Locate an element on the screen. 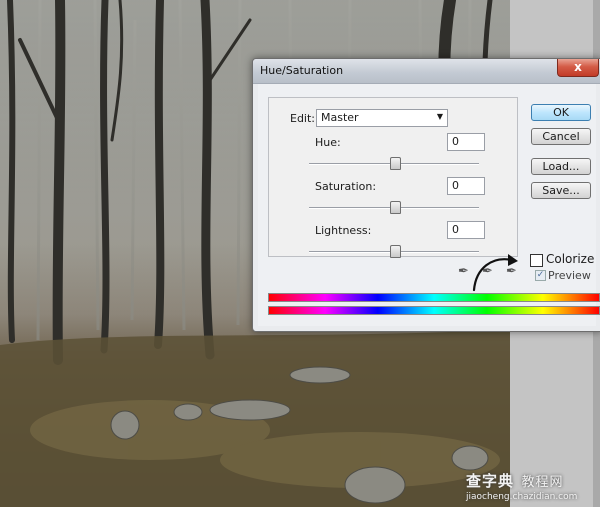  ok-button: OK is located at coordinates (561, 112).